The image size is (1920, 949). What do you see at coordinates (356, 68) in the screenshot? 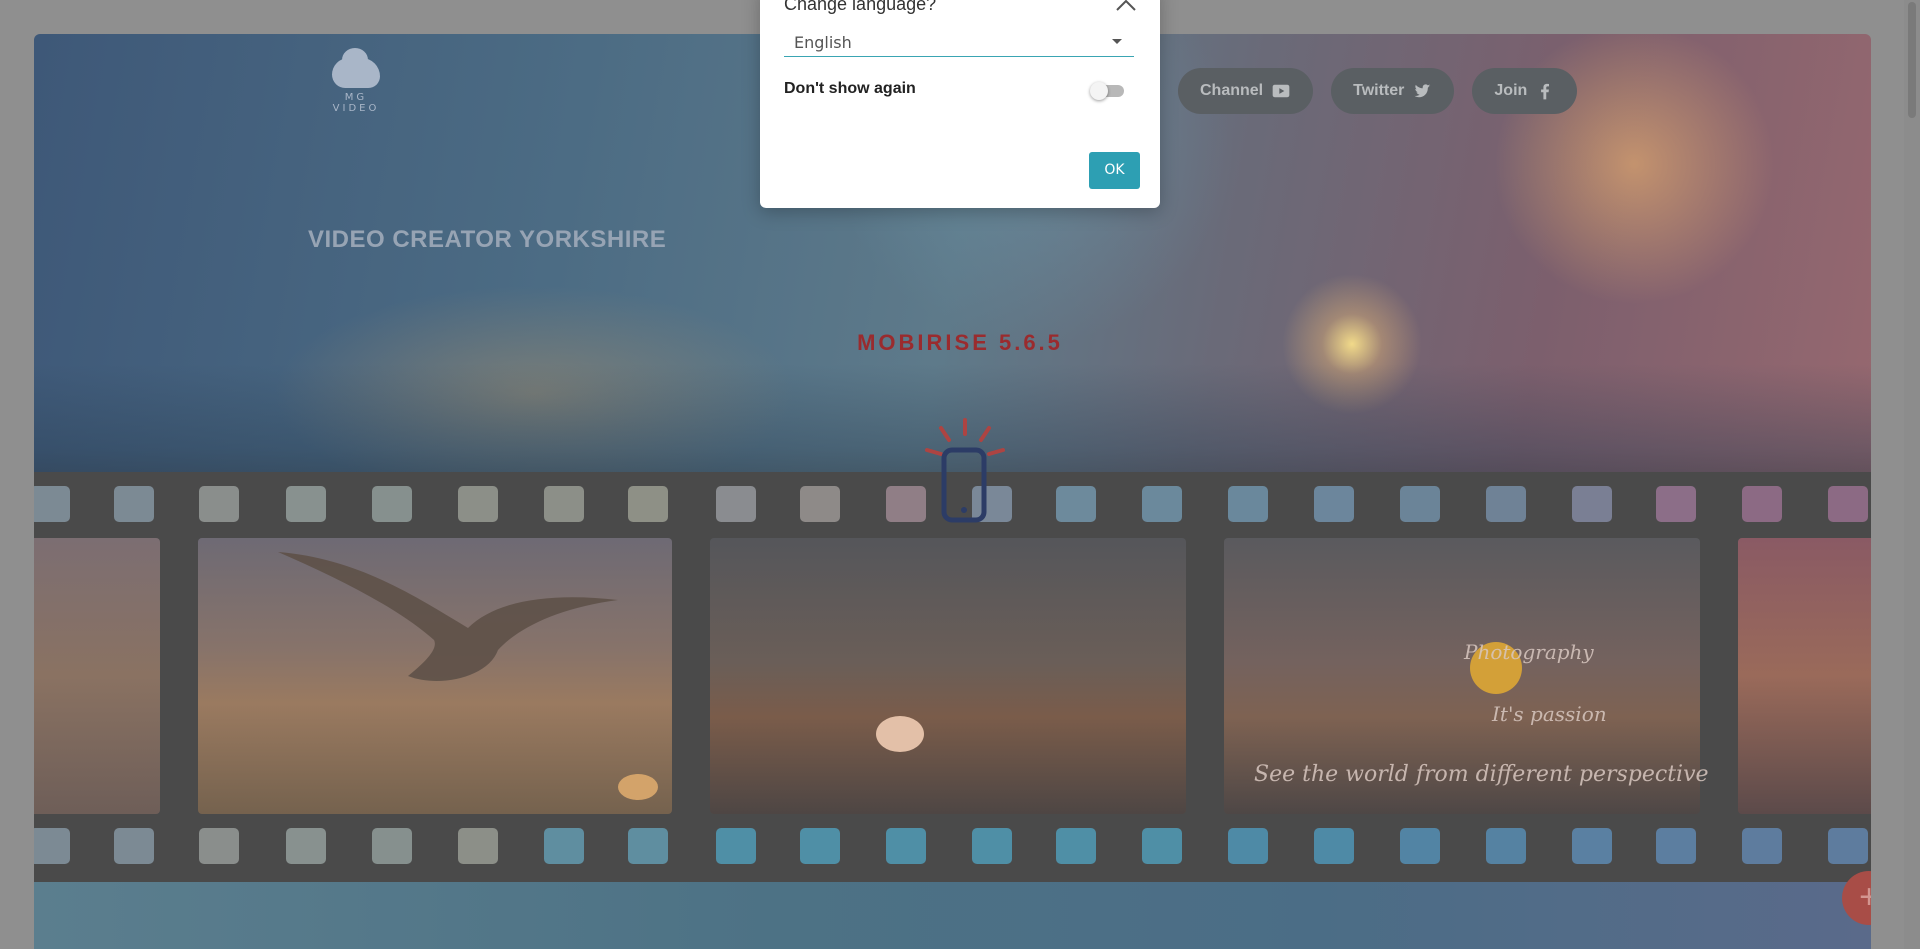
I see `cloud-icon` at bounding box center [356, 68].